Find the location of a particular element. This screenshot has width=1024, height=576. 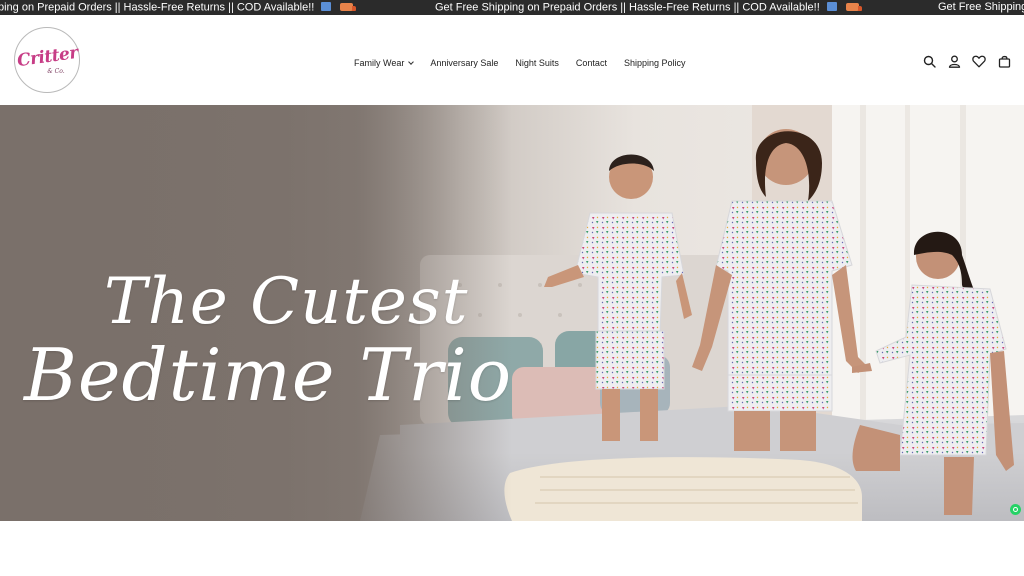

hero-headline-line1: The Cutest is located at coordinates (286, 302).